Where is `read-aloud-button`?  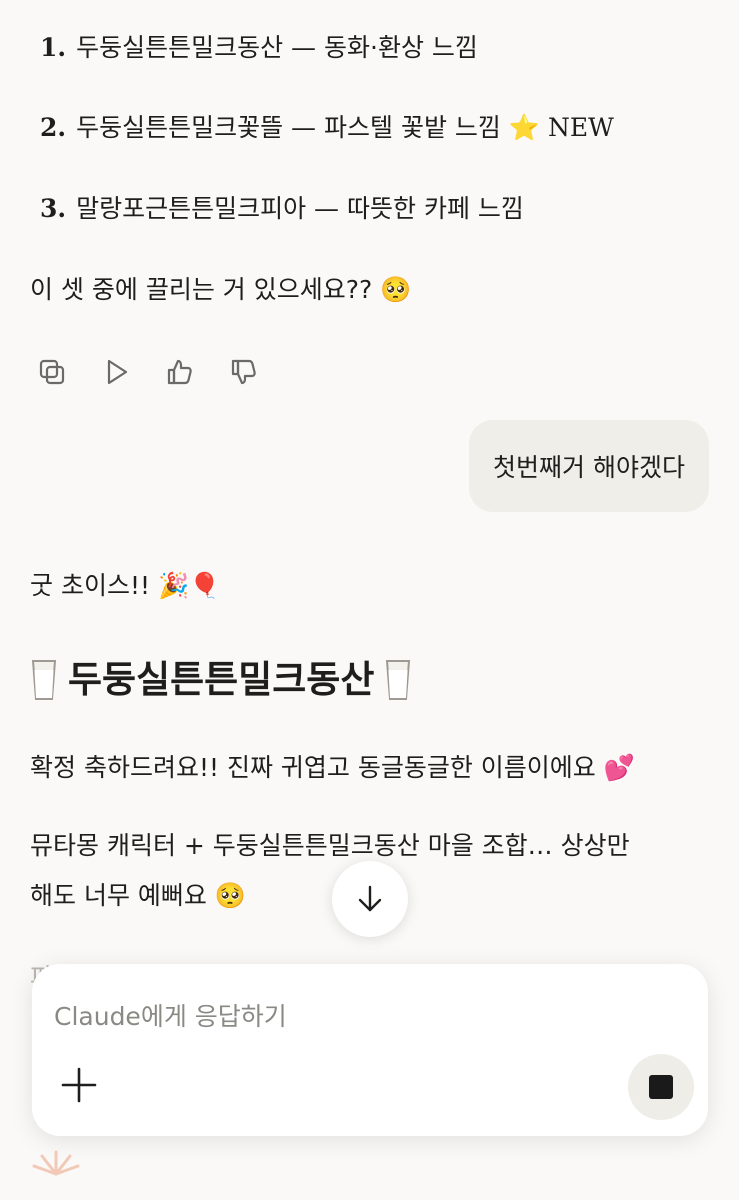 read-aloud-button is located at coordinates (116, 372).